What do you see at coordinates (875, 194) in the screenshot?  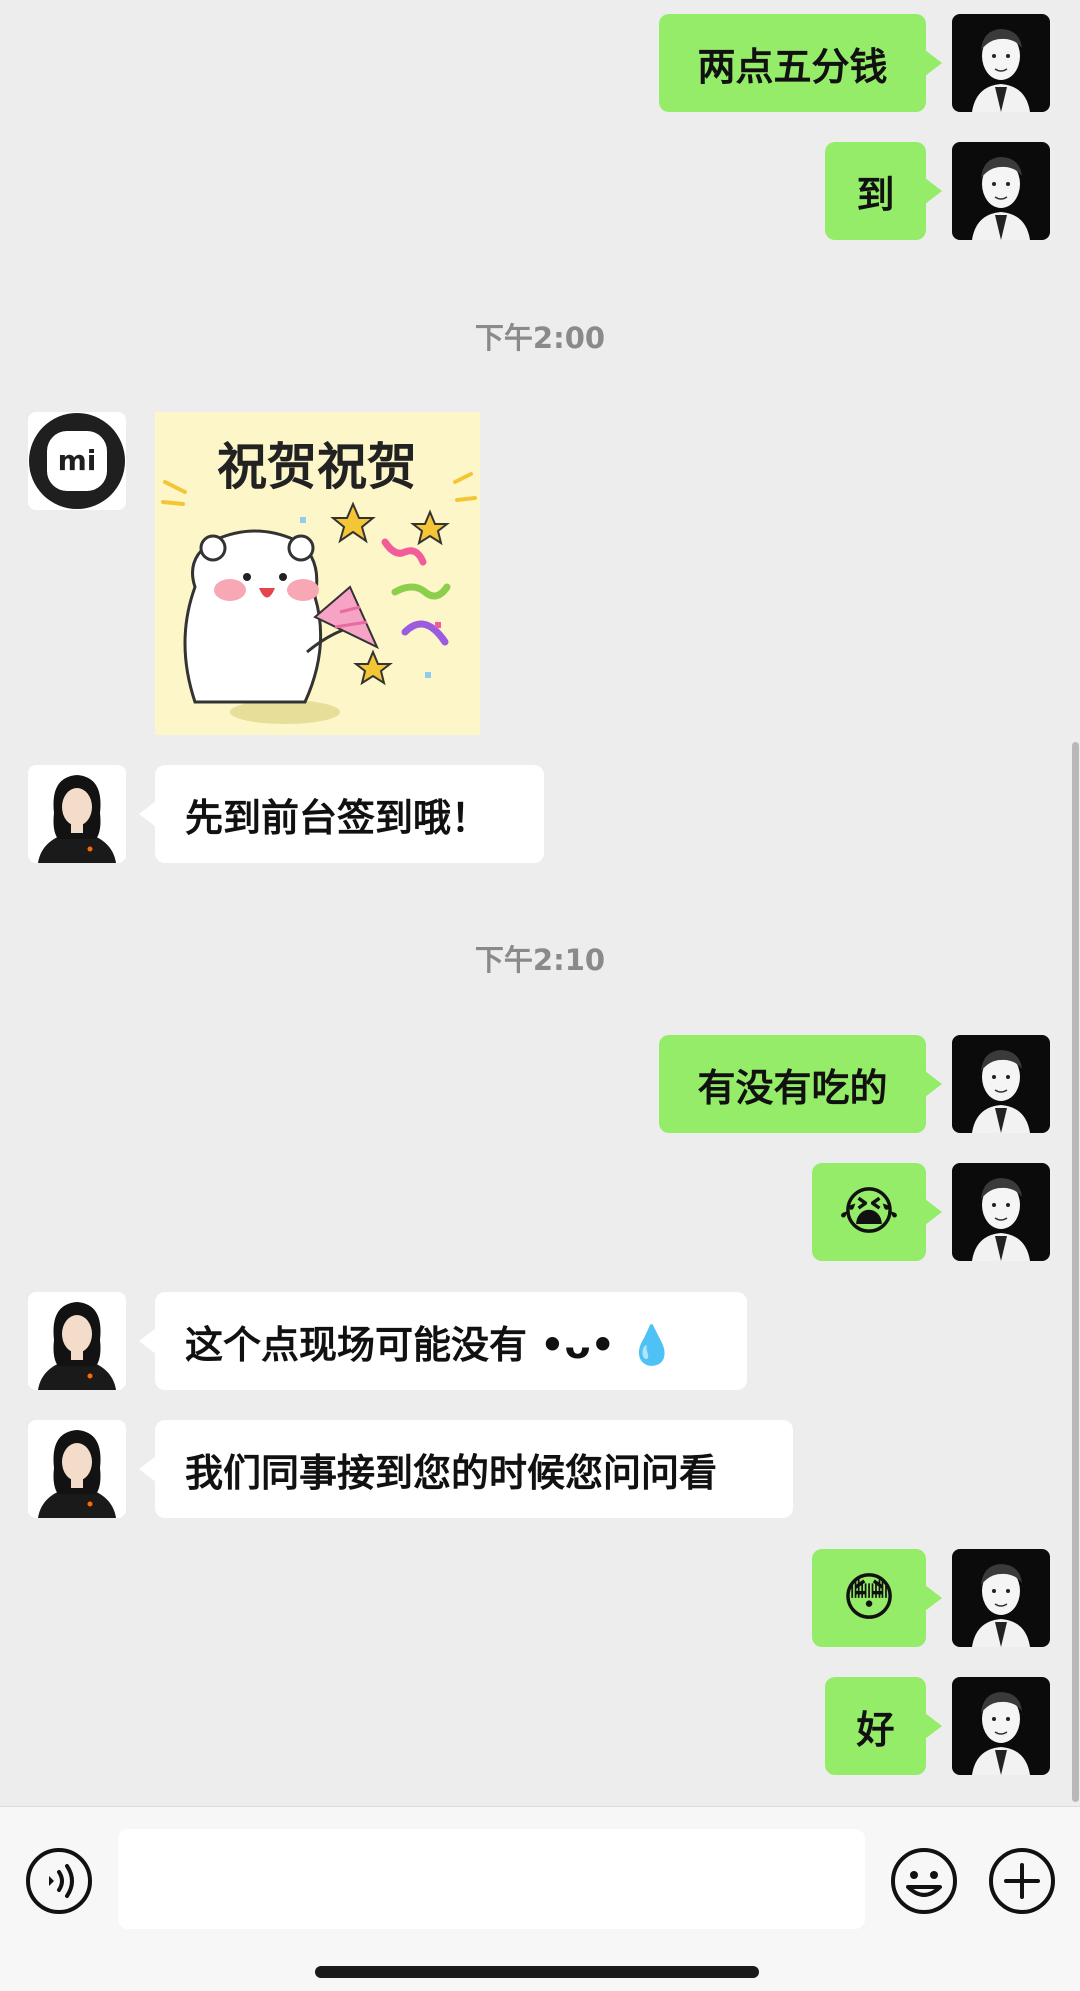 I see `message-text: 到` at bounding box center [875, 194].